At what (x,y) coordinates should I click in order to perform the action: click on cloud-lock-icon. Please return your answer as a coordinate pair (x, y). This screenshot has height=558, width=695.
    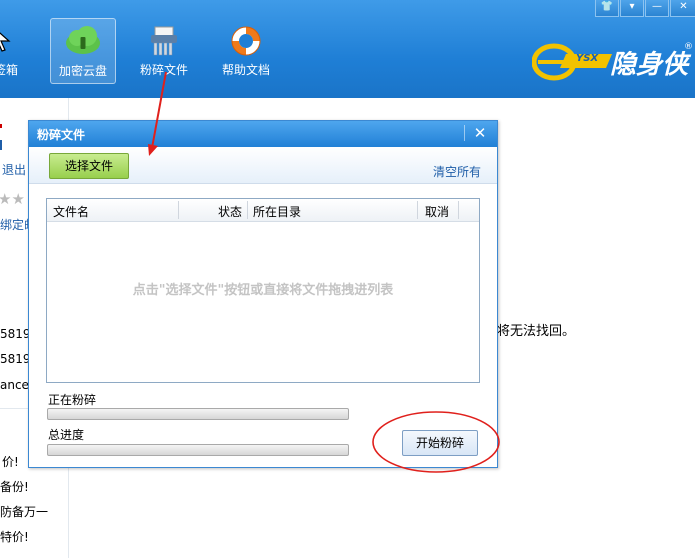
    Looking at the image, I should click on (83, 40).